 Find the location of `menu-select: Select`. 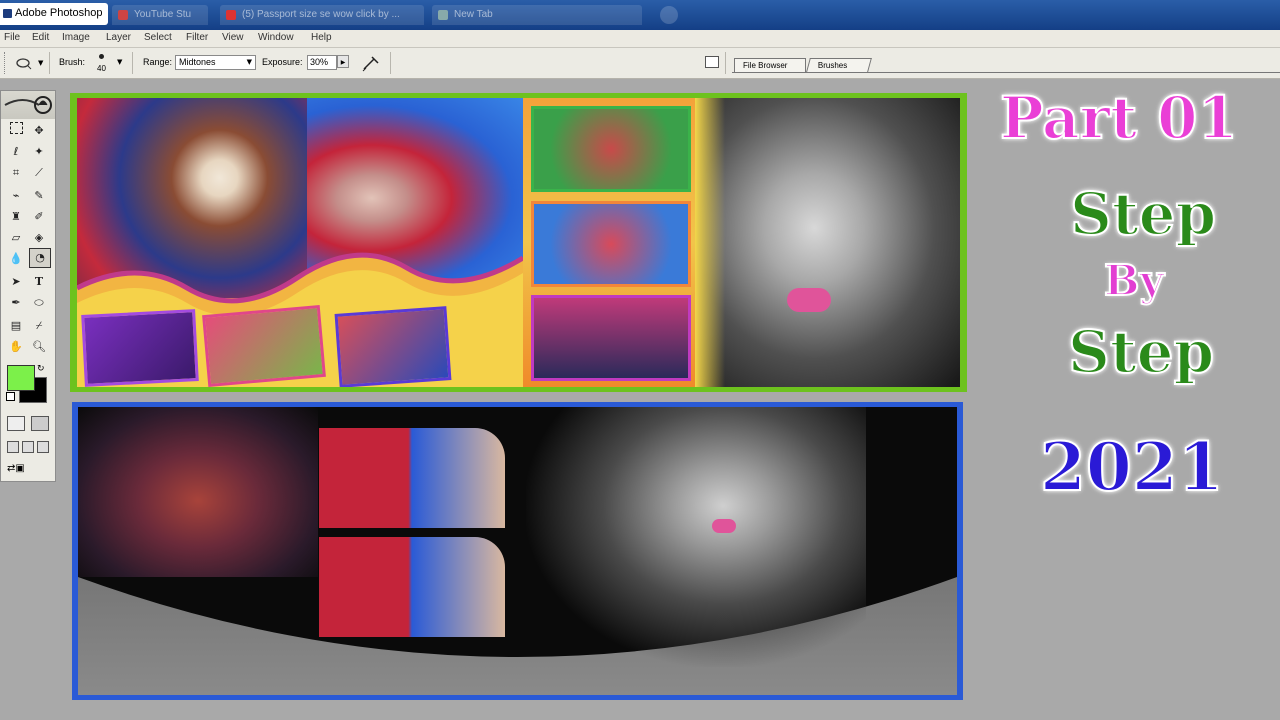

menu-select: Select is located at coordinates (158, 37).